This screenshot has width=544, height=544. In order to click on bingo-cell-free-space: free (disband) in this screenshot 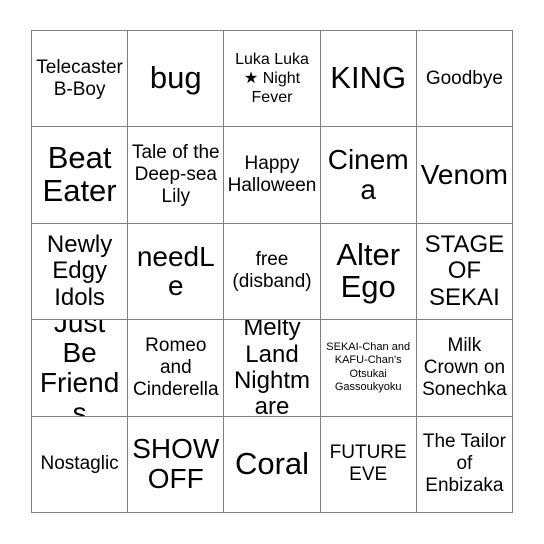, I will do `click(272, 272)`.